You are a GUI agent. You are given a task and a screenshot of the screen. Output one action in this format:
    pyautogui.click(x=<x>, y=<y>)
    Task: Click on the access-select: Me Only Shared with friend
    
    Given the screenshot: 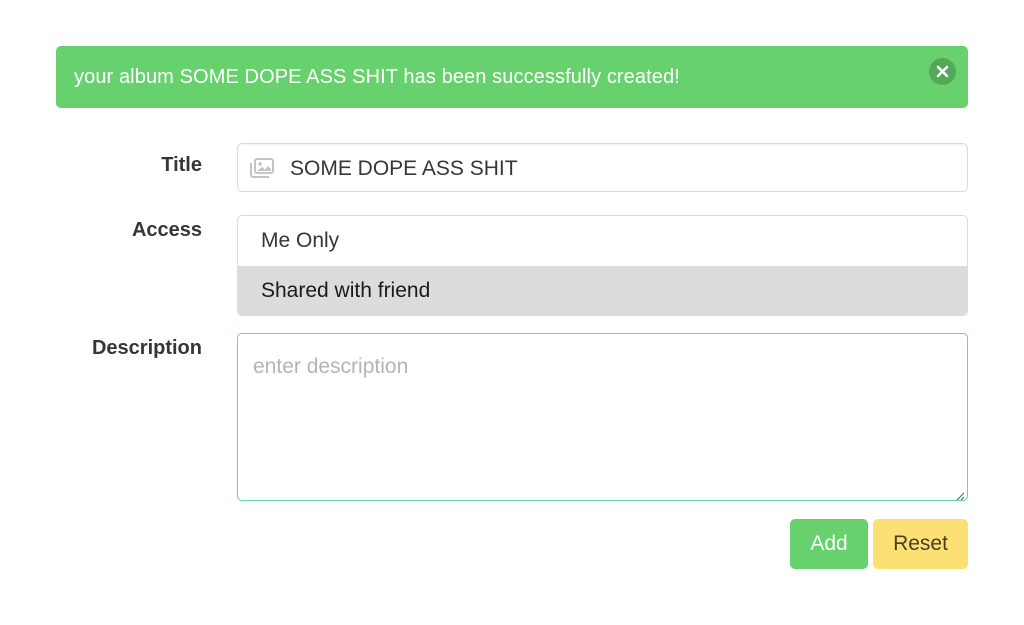 What is the action you would take?
    pyautogui.click(x=602, y=265)
    